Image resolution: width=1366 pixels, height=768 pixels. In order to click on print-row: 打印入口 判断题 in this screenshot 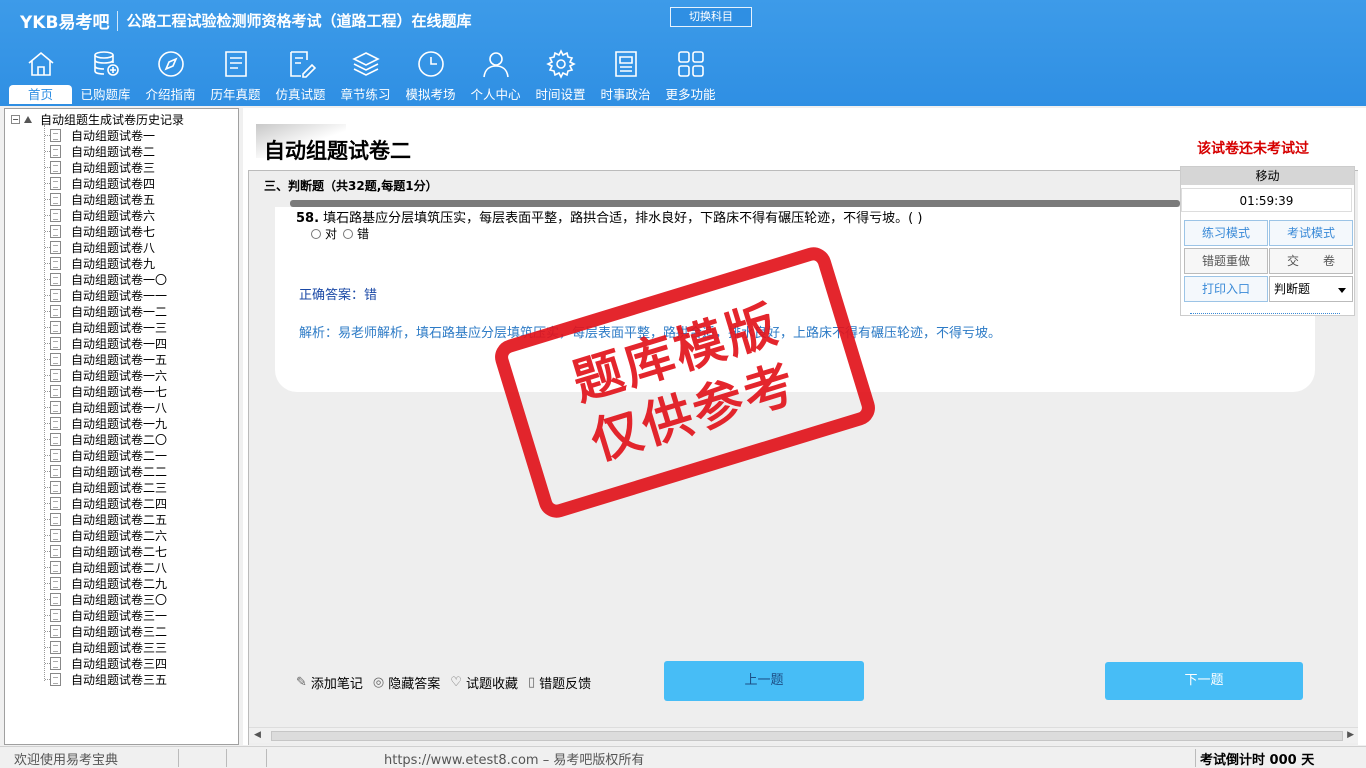, I will do `click(1268, 289)`.